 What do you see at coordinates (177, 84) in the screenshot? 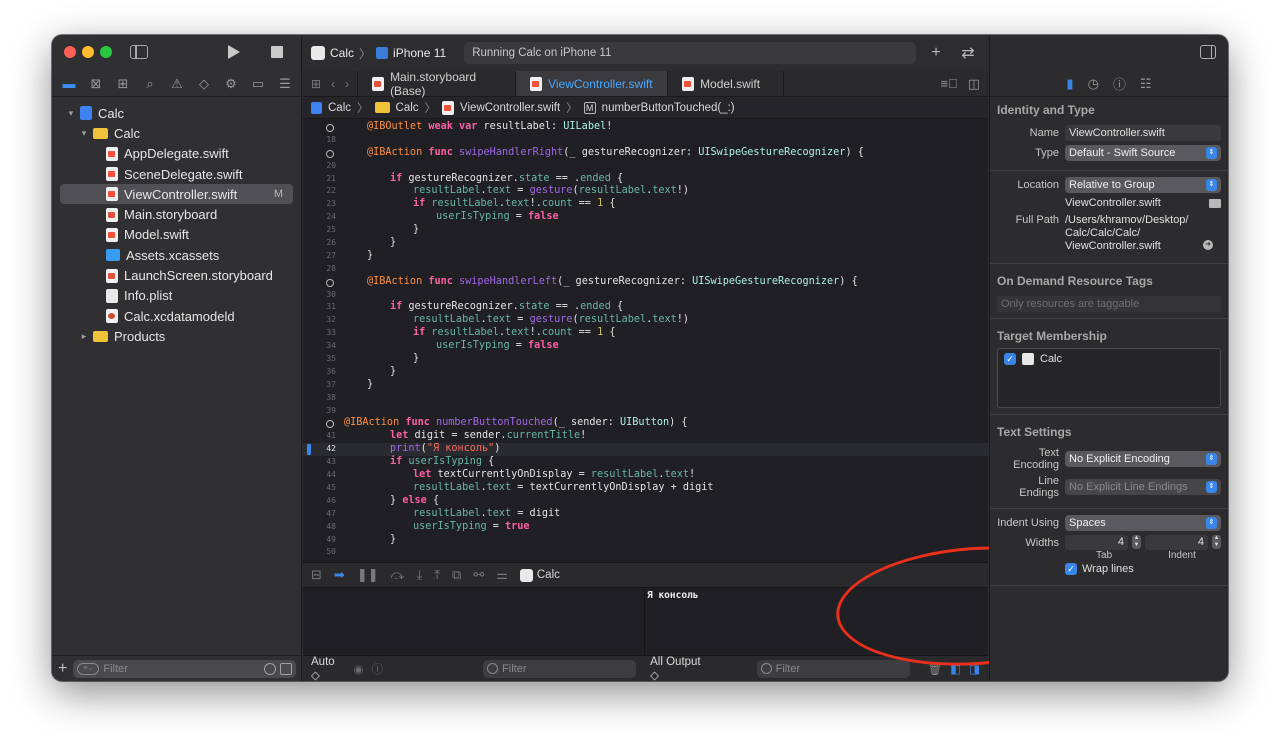
I see `issue-navigator-icon: ⚠` at bounding box center [177, 84].